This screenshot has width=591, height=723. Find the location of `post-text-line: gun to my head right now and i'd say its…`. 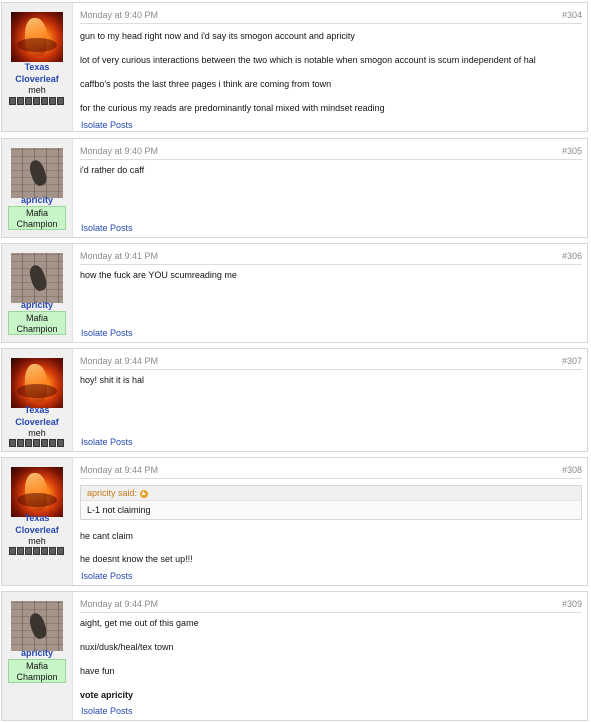

post-text-line: gun to my head right now and i'd say its… is located at coordinates (217, 36).